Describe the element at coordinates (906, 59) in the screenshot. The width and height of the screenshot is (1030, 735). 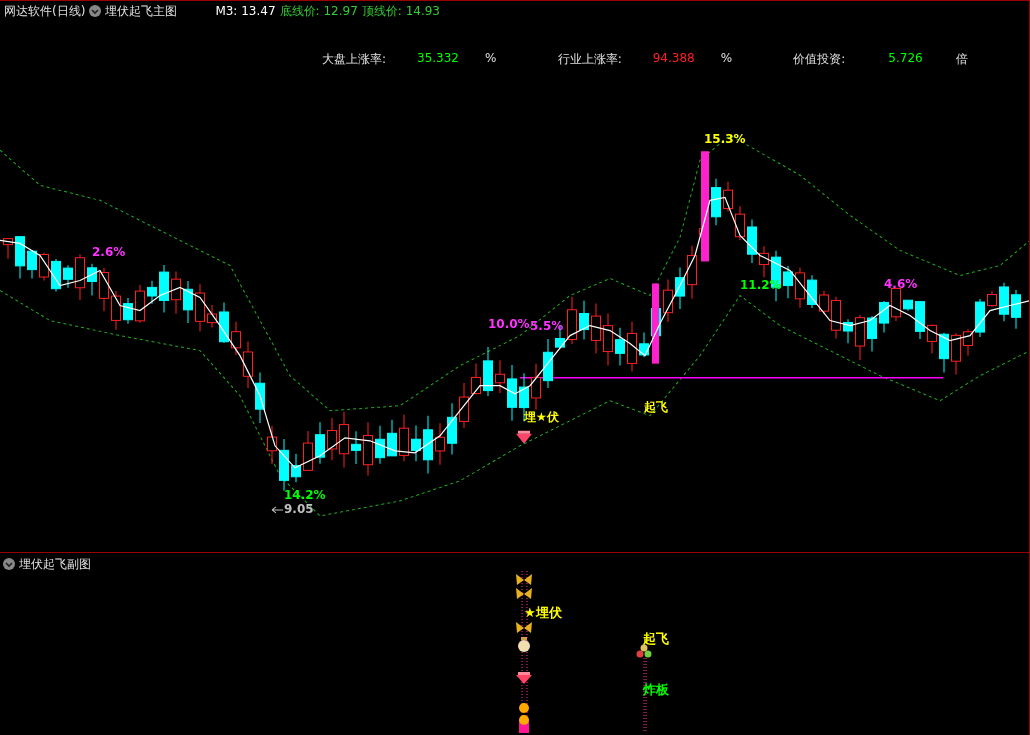
I see `stat-value: 5.726` at that location.